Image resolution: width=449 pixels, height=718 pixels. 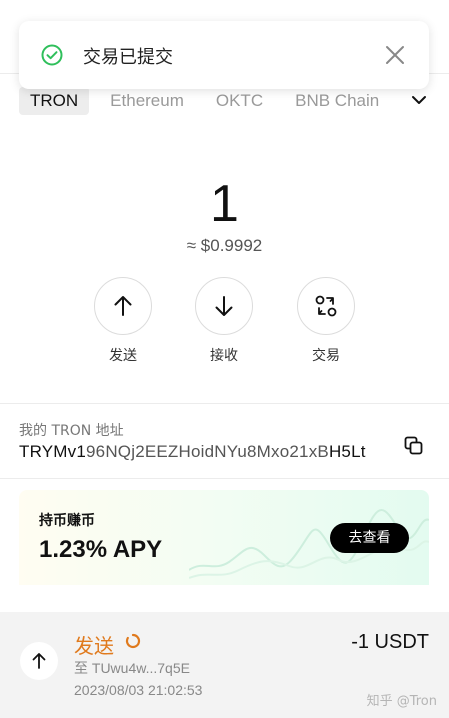 What do you see at coordinates (54, 101) in the screenshot?
I see `tab-tron: TRON` at bounding box center [54, 101].